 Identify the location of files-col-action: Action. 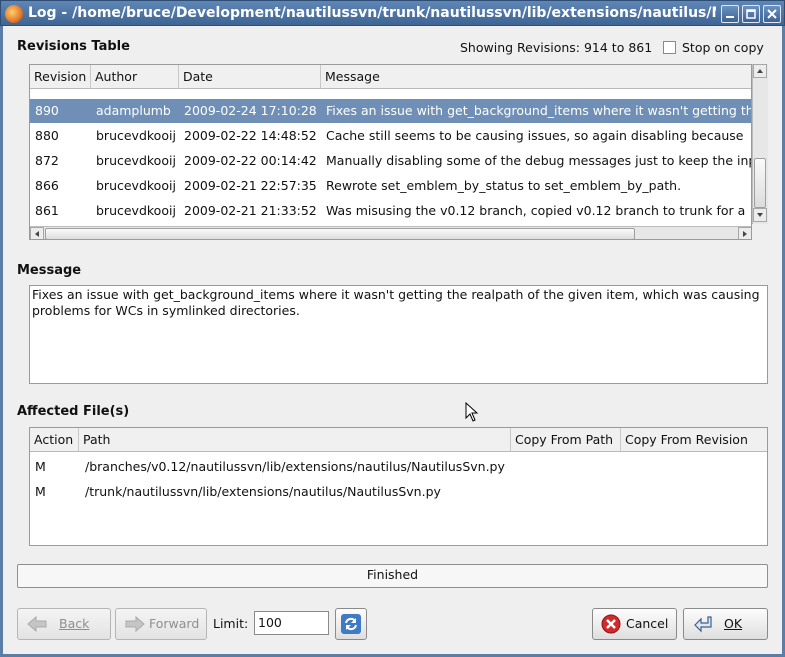
(54, 440).